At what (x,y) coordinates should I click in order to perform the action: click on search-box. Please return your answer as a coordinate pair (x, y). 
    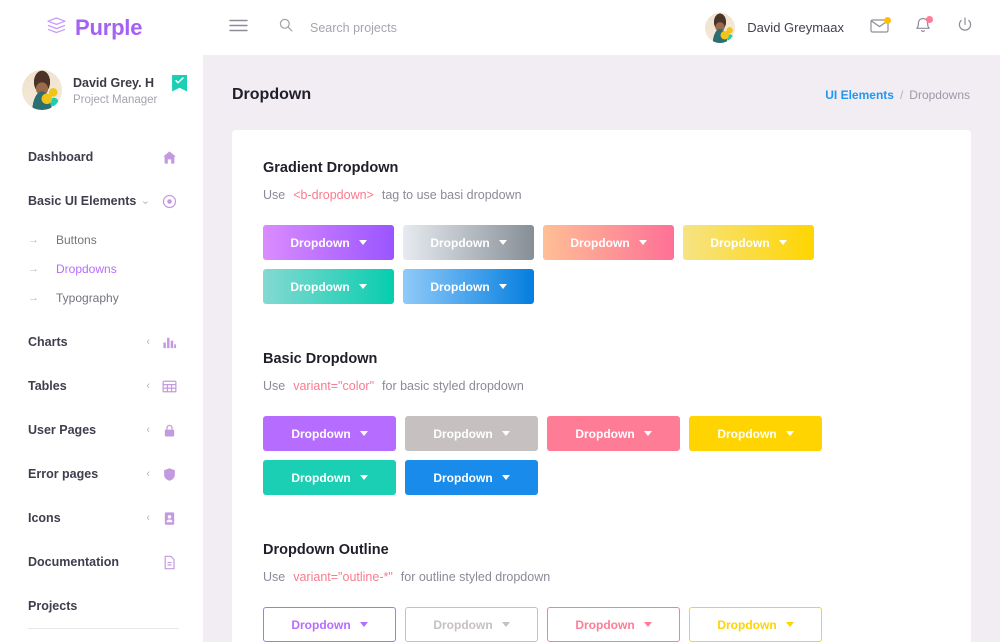
    Looking at the image, I should click on (409, 27).